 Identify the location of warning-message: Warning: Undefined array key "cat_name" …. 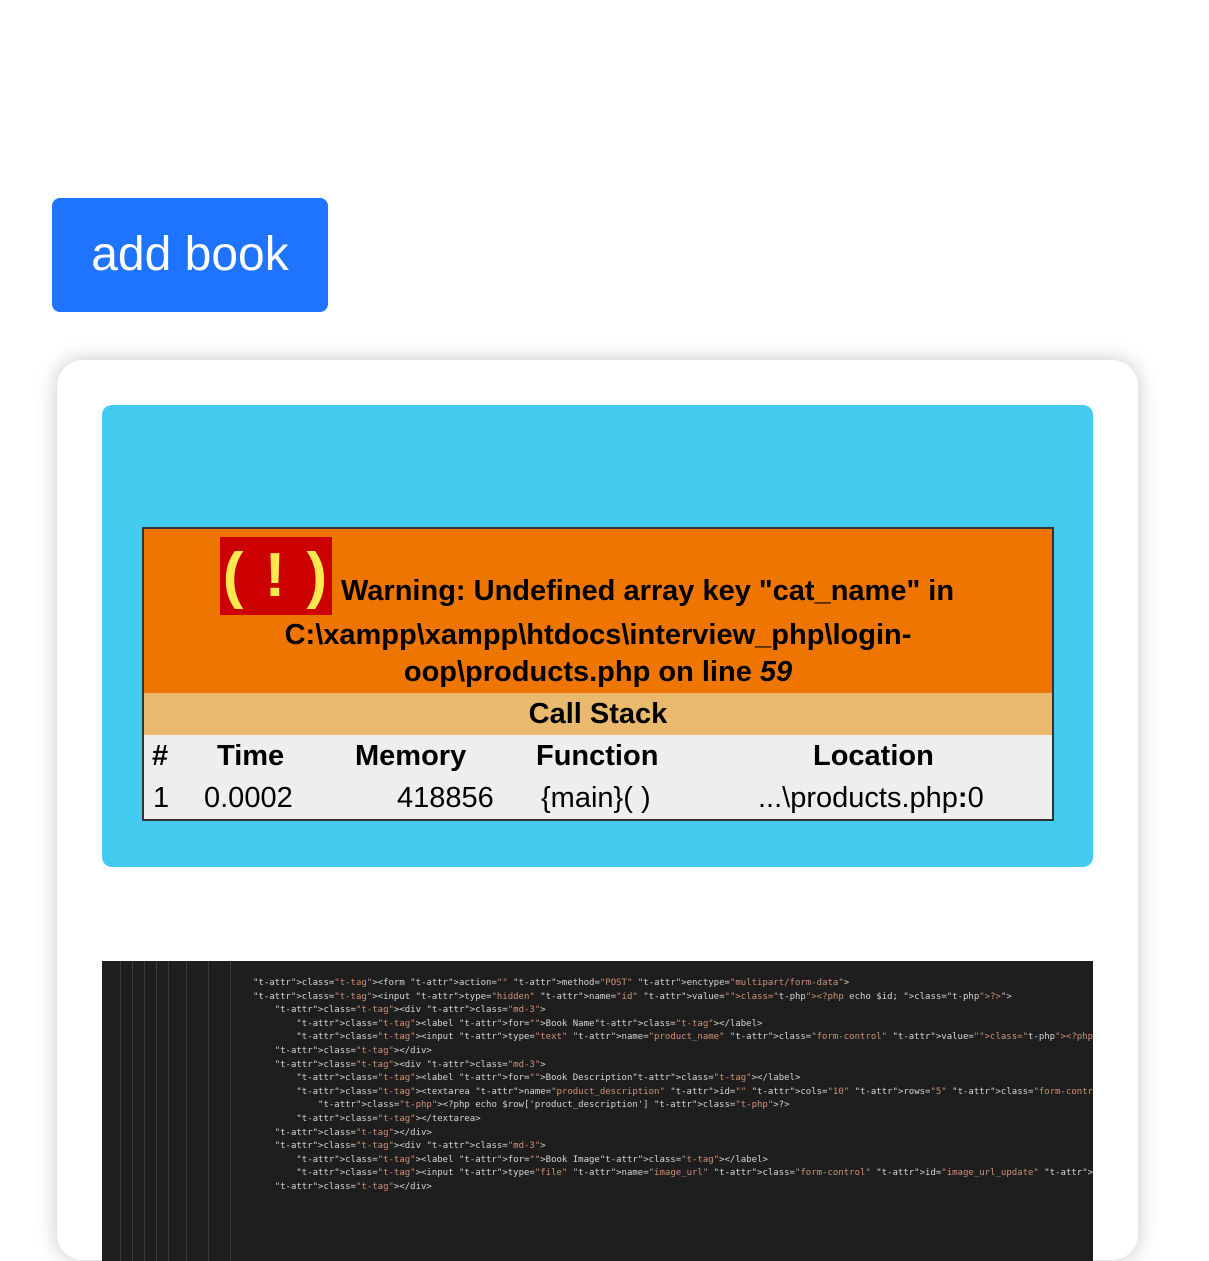
(648, 591).